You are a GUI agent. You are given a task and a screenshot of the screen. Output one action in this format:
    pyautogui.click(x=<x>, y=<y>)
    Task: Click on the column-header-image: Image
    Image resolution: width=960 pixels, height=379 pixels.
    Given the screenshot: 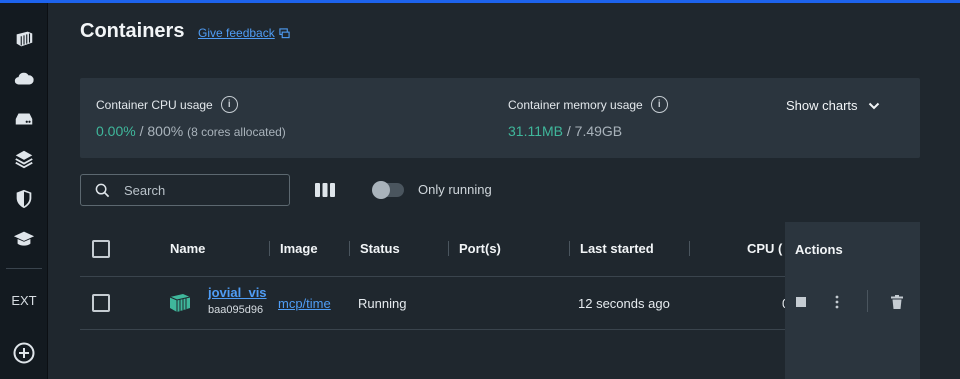 What is the action you would take?
    pyautogui.click(x=299, y=248)
    